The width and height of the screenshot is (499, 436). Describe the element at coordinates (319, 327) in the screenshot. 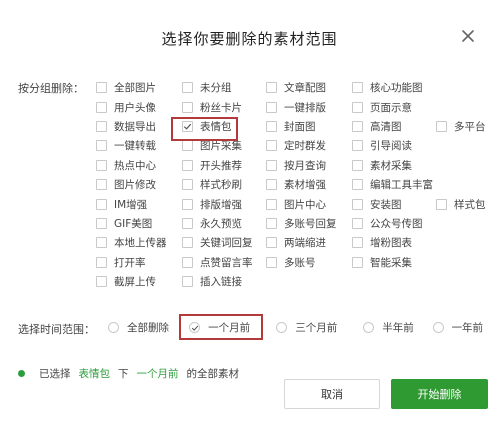

I see `time-radio: 三个月前` at that location.